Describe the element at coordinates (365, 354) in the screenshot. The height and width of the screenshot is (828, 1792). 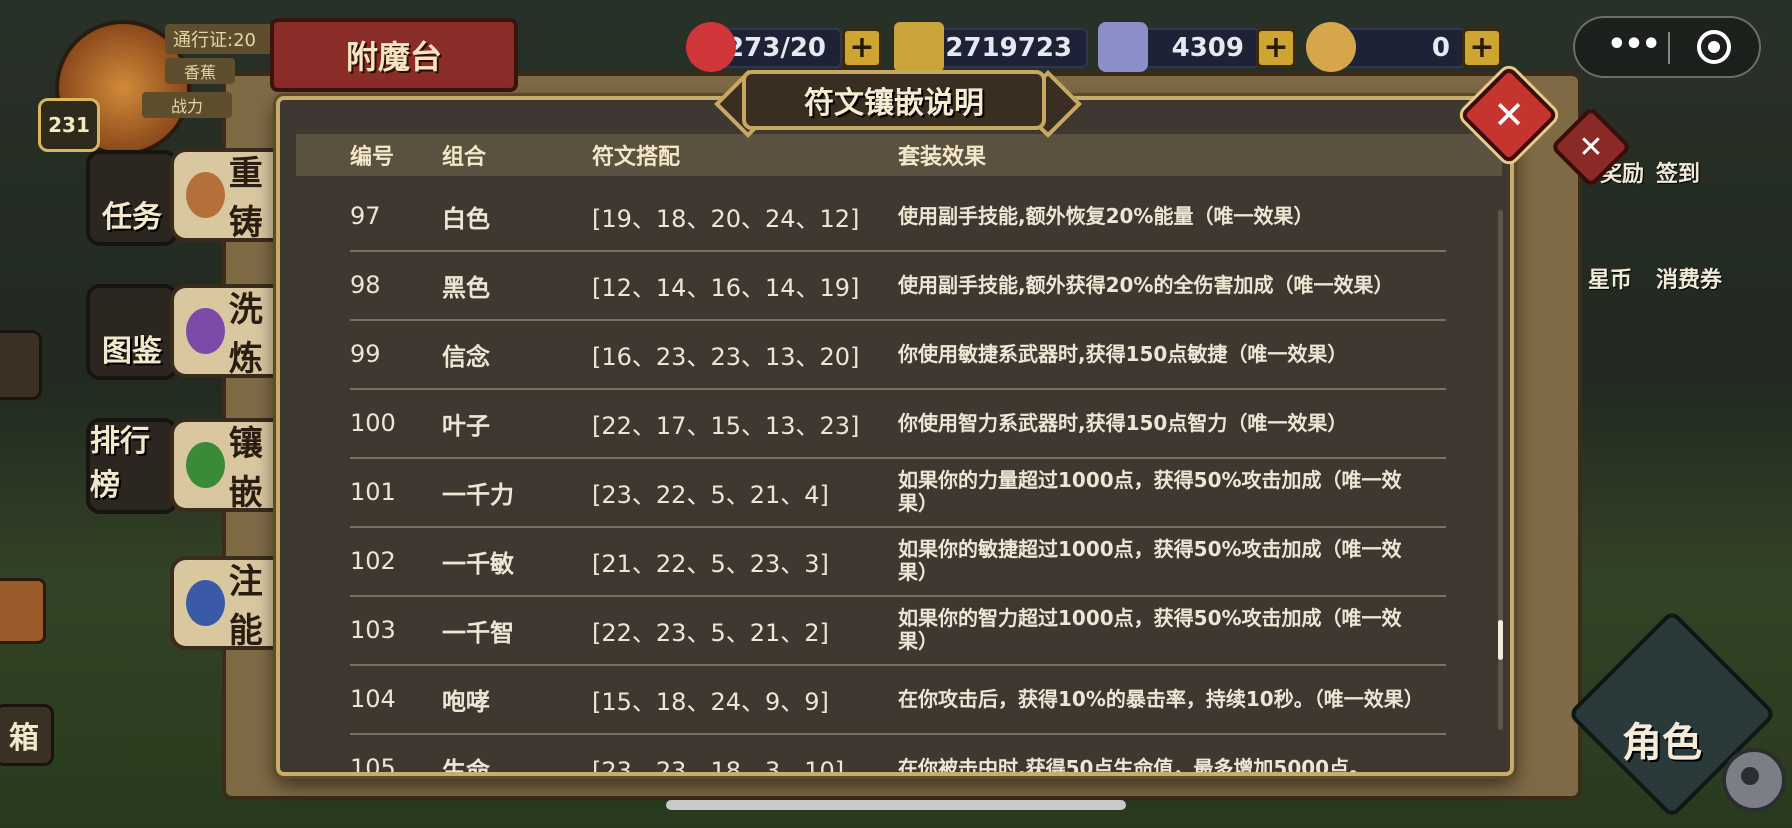
I see `row-id: 99` at that location.